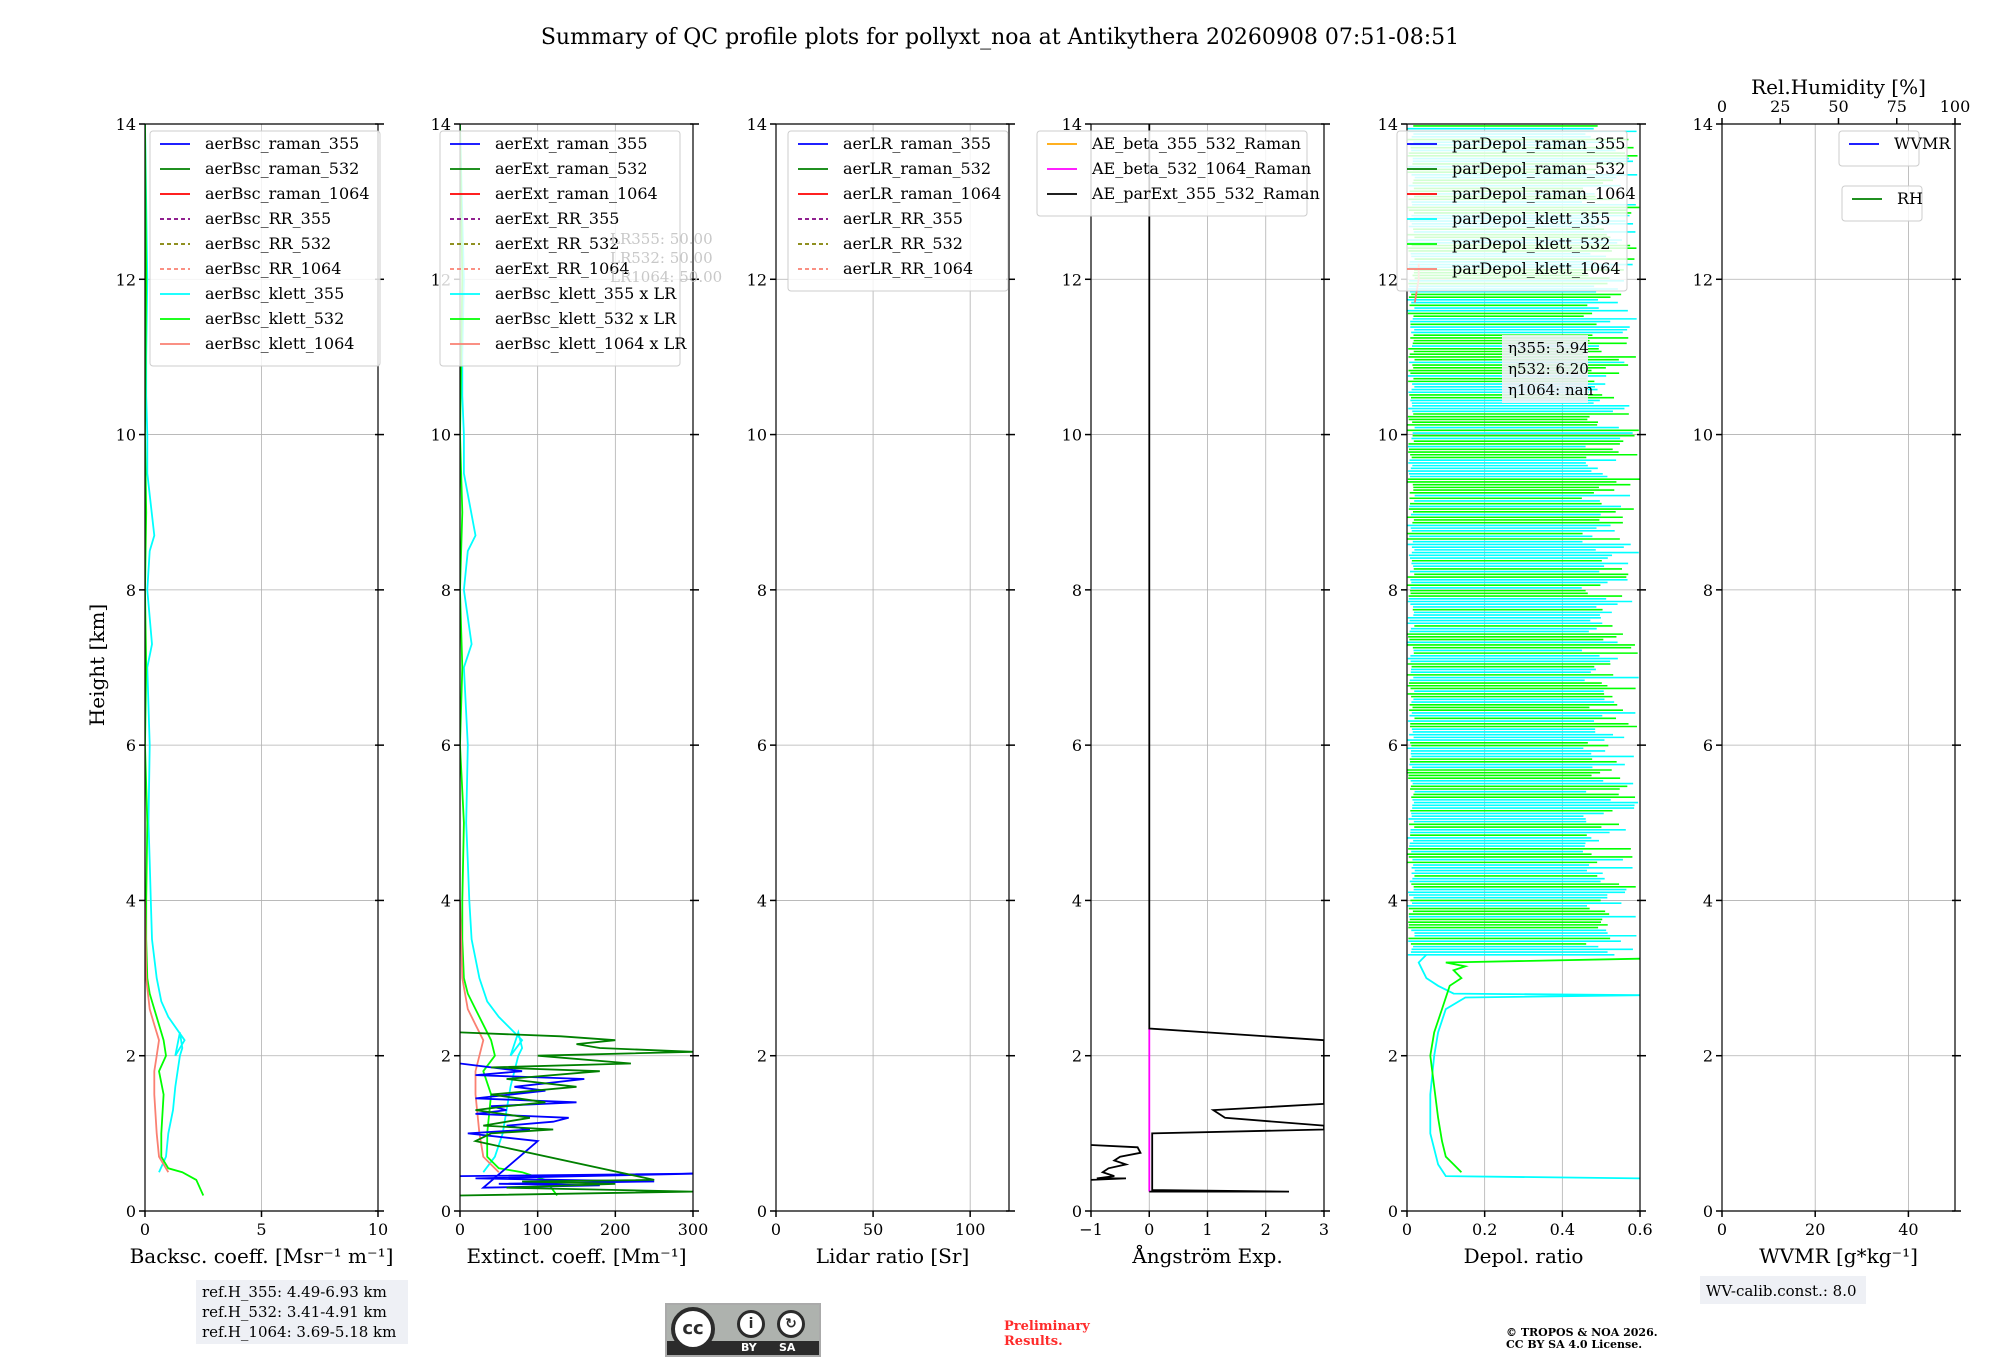 This screenshot has width=2000, height=1360. What do you see at coordinates (576, 1256) in the screenshot?
I see `xaxis-label: Extinct. coeff. [Mm⁻¹]` at bounding box center [576, 1256].